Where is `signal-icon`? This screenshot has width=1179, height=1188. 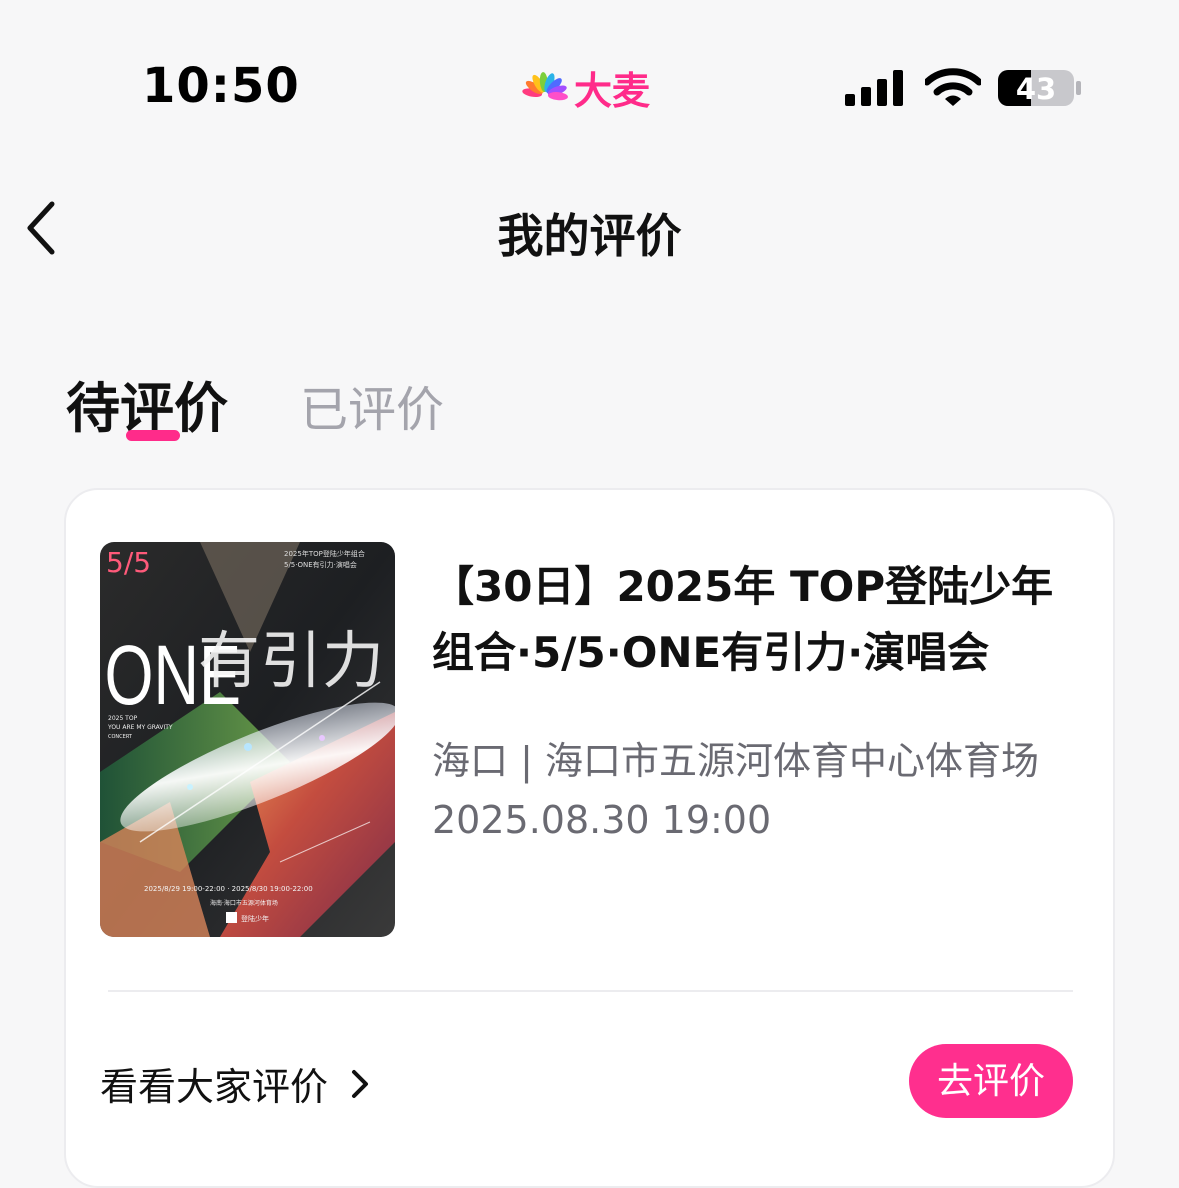 signal-icon is located at coordinates (874, 88).